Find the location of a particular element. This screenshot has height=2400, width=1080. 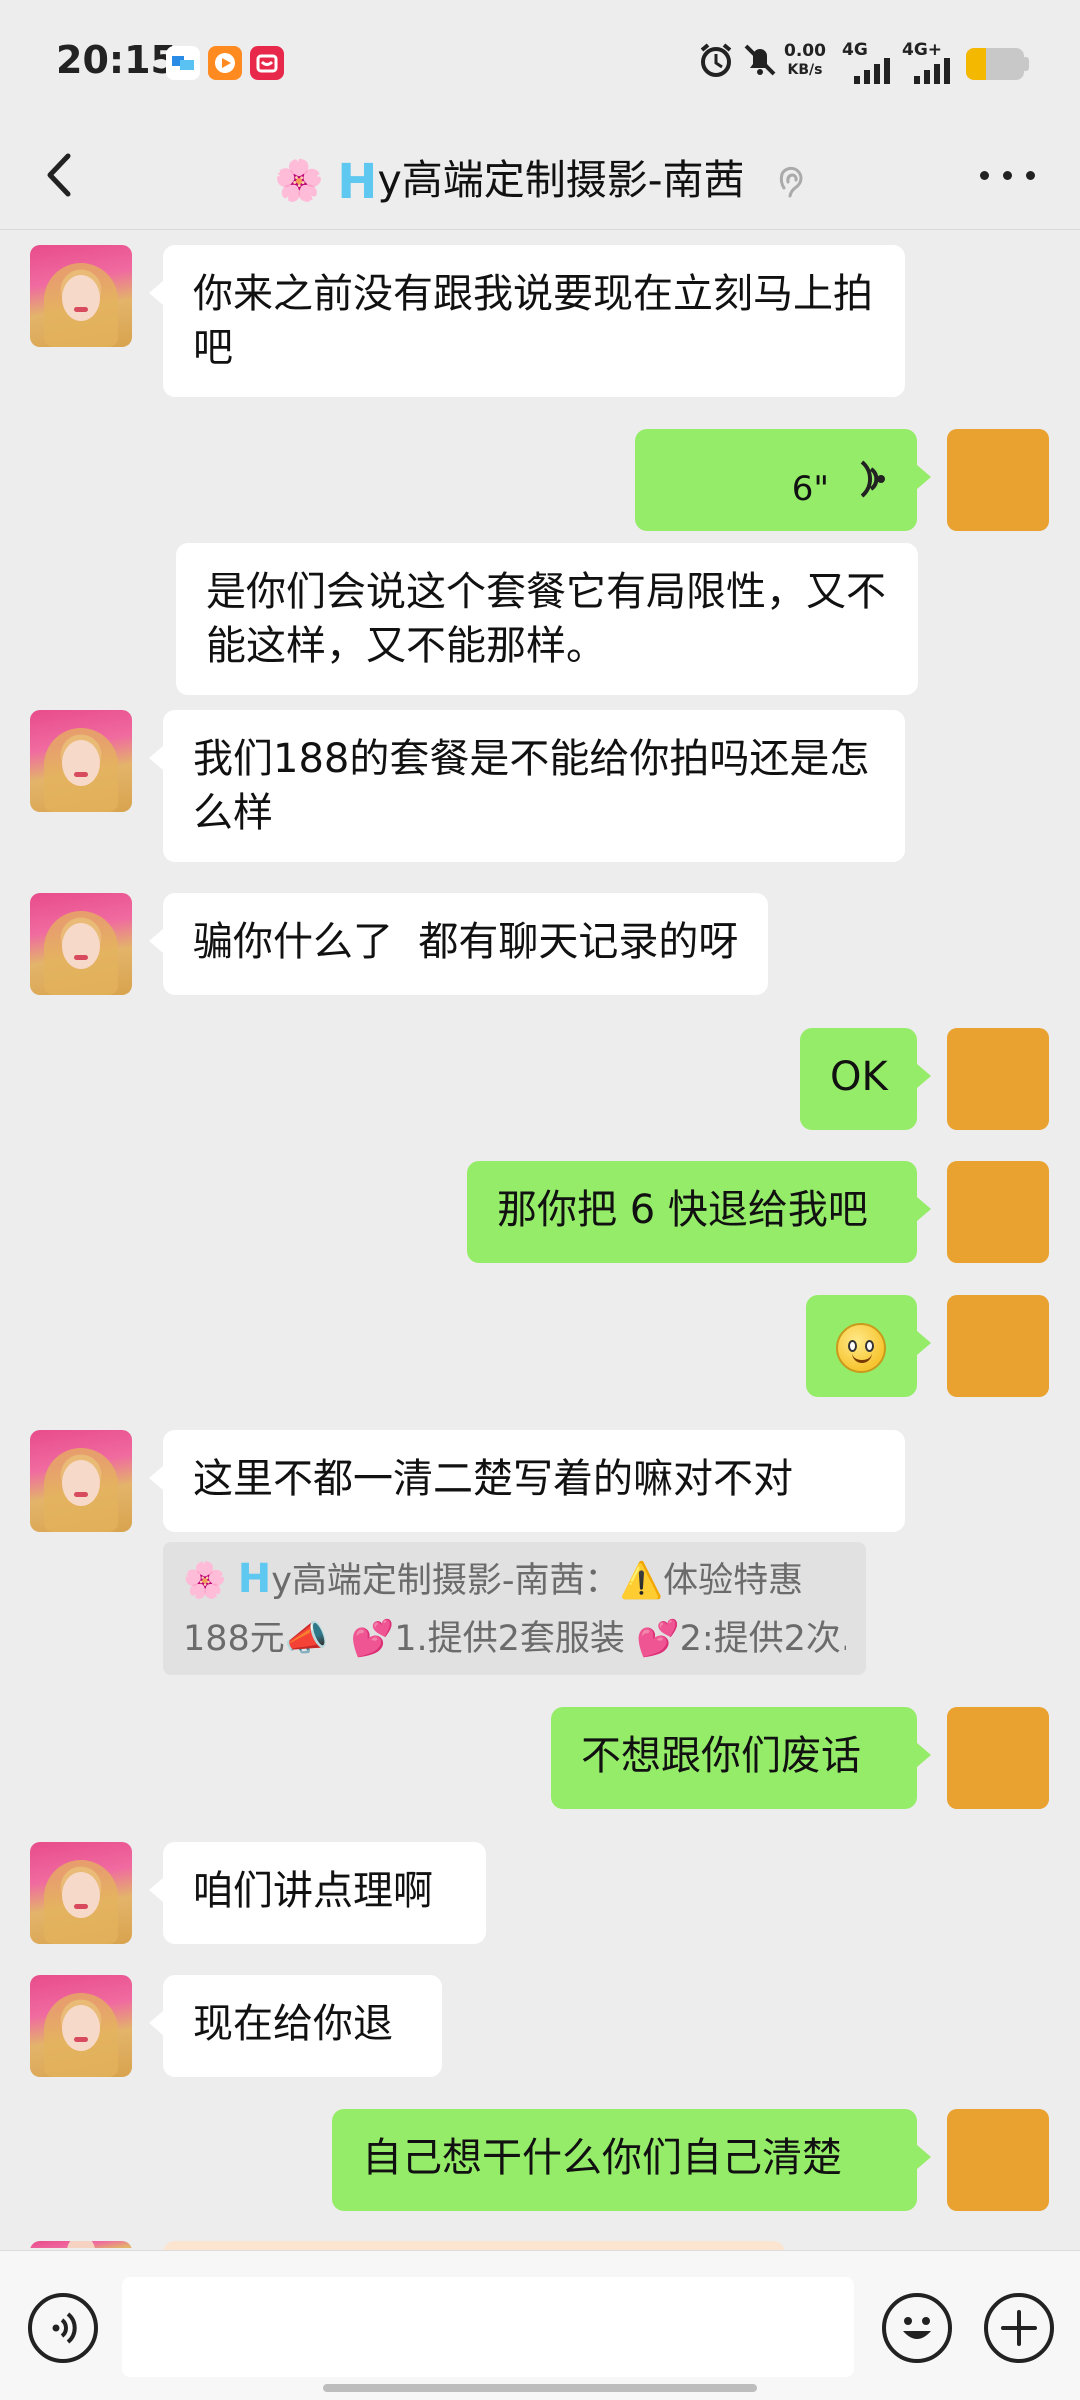

message-bubble: 那你把 6 快退给我吧 is located at coordinates (699, 1212).